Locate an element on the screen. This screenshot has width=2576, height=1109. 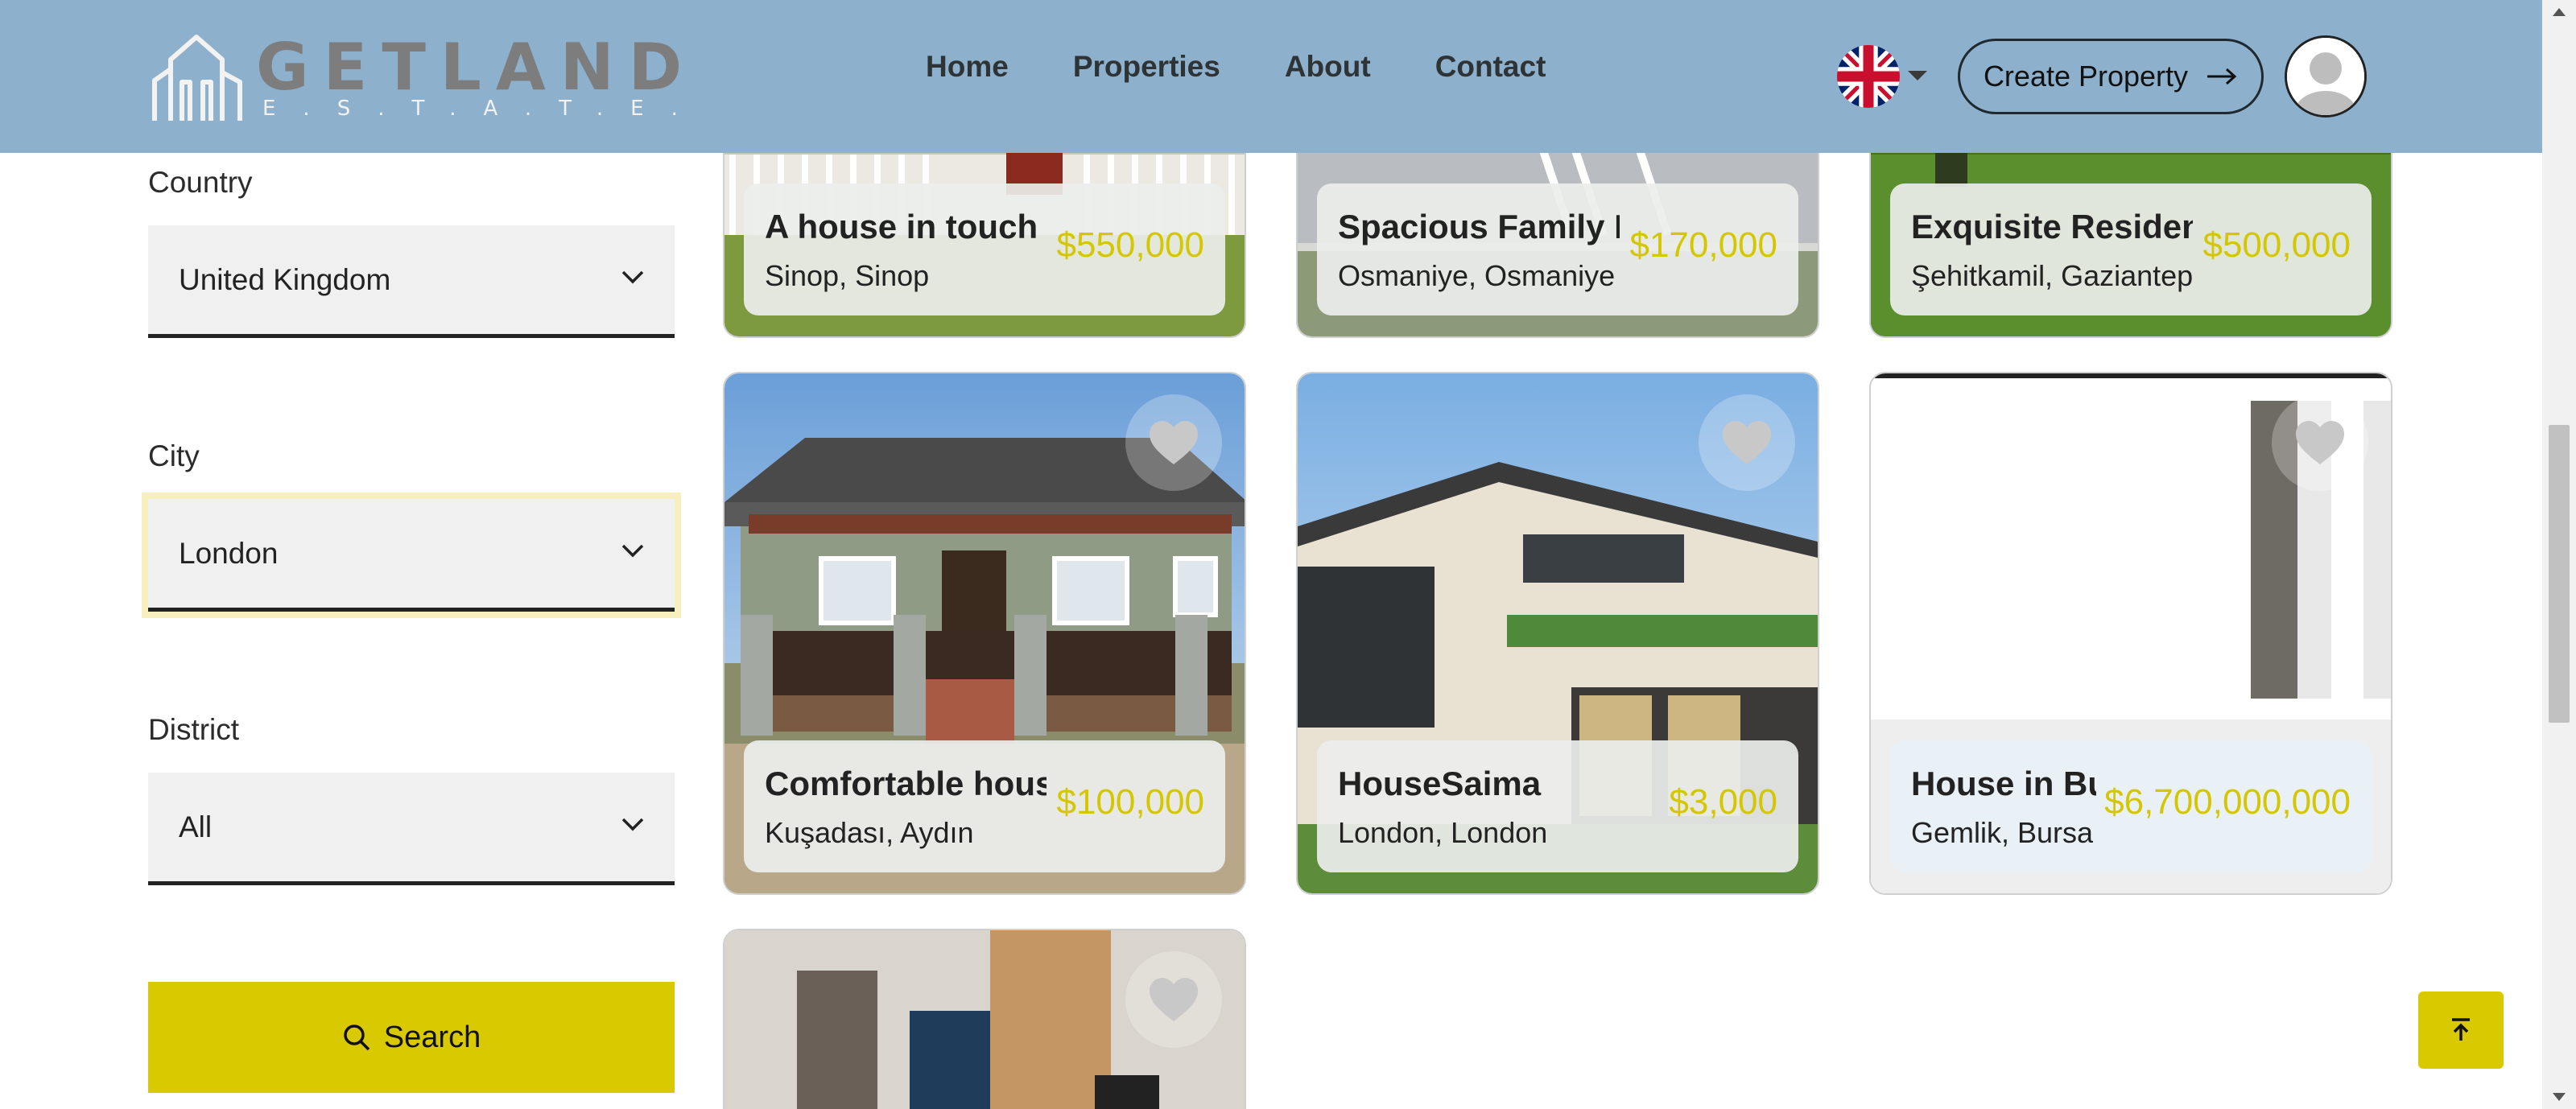
user-avatar-icon is located at coordinates (2325, 76).